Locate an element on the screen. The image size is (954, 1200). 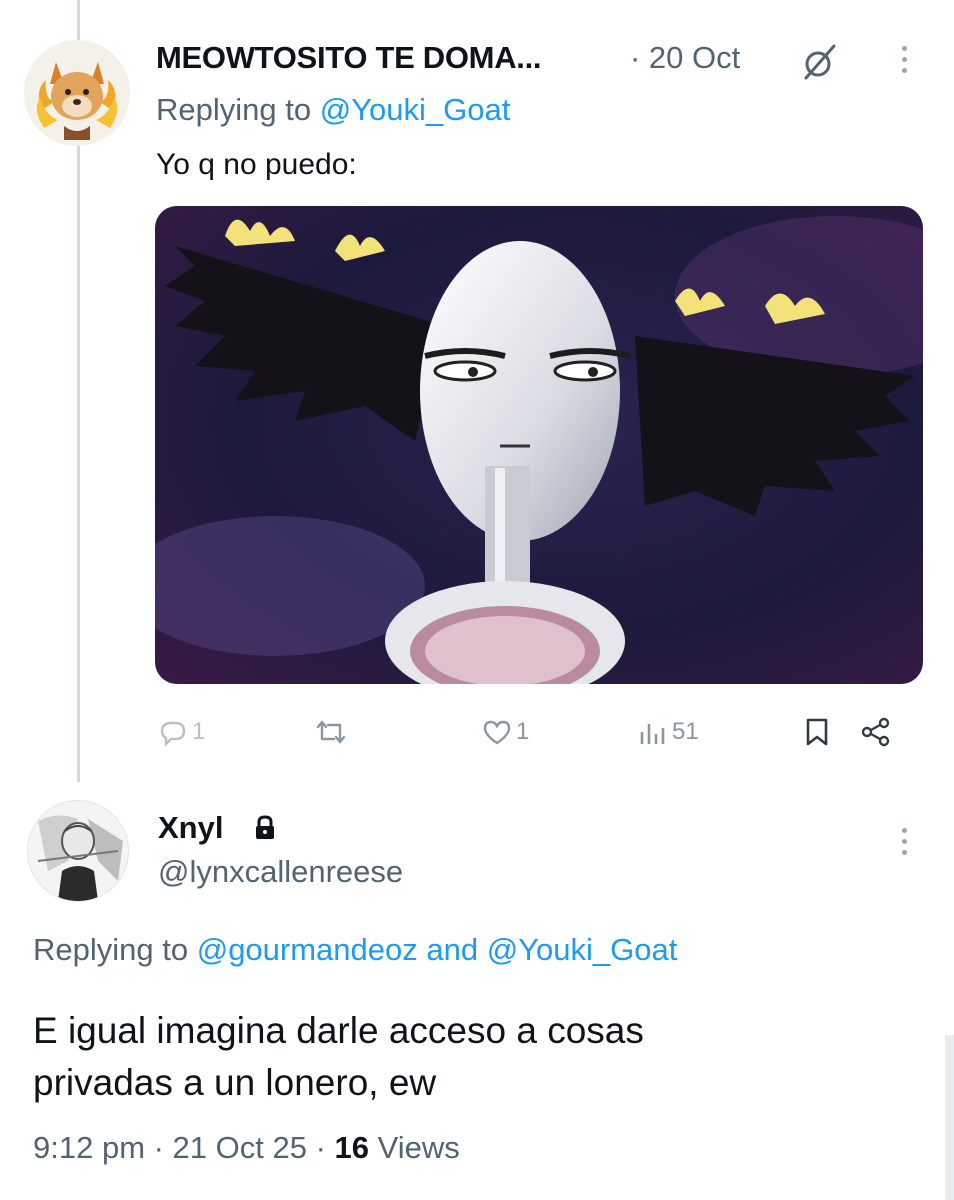
lock-icon is located at coordinates (265, 830).